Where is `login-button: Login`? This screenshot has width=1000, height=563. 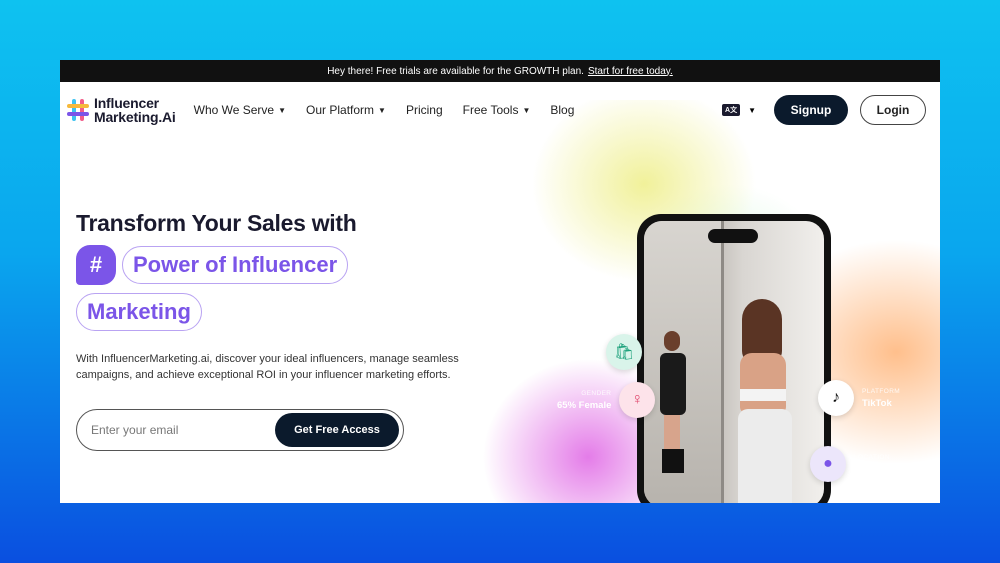
login-button: Login is located at coordinates (893, 110).